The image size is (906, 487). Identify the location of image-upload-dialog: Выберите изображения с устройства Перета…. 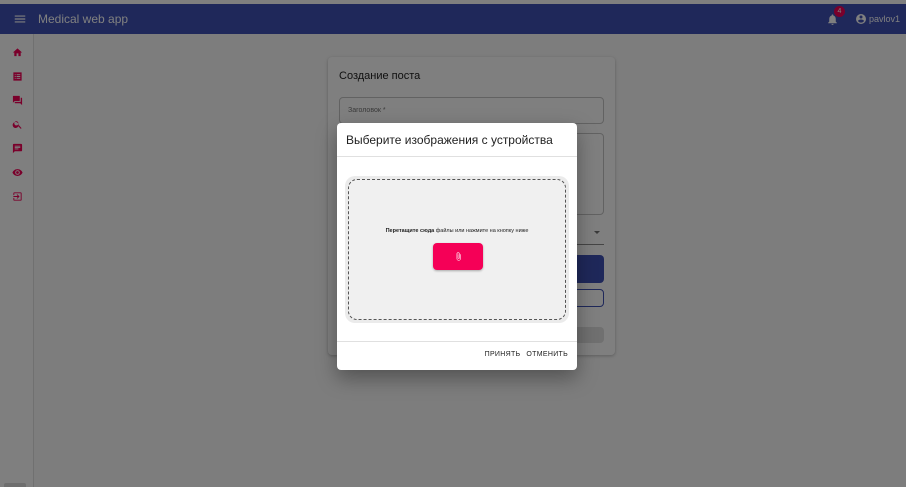
(457, 246).